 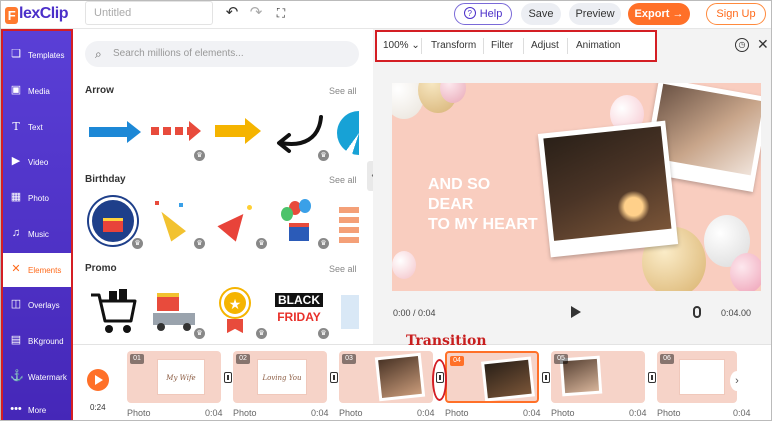 I want to click on clip-caption: My Wife, so click(x=181, y=378).